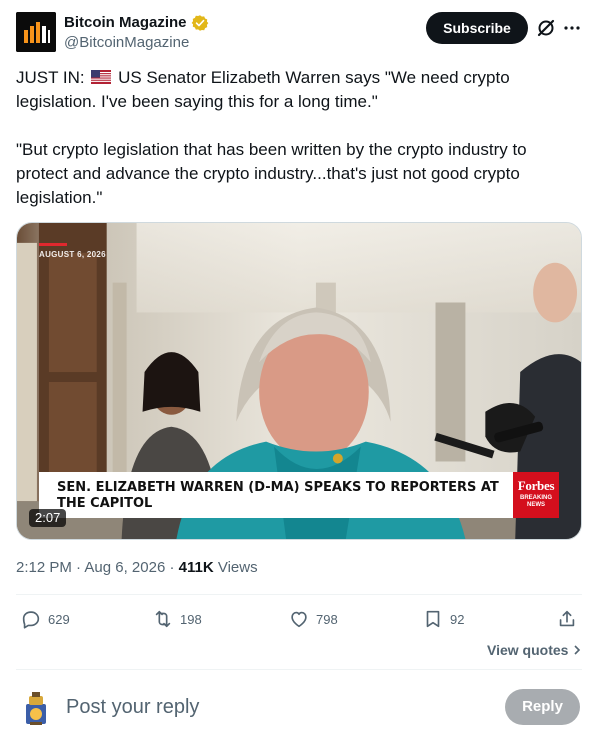 The image size is (598, 755). What do you see at coordinates (299, 708) in the screenshot?
I see `reply-composer: Post your reply Reply` at bounding box center [299, 708].